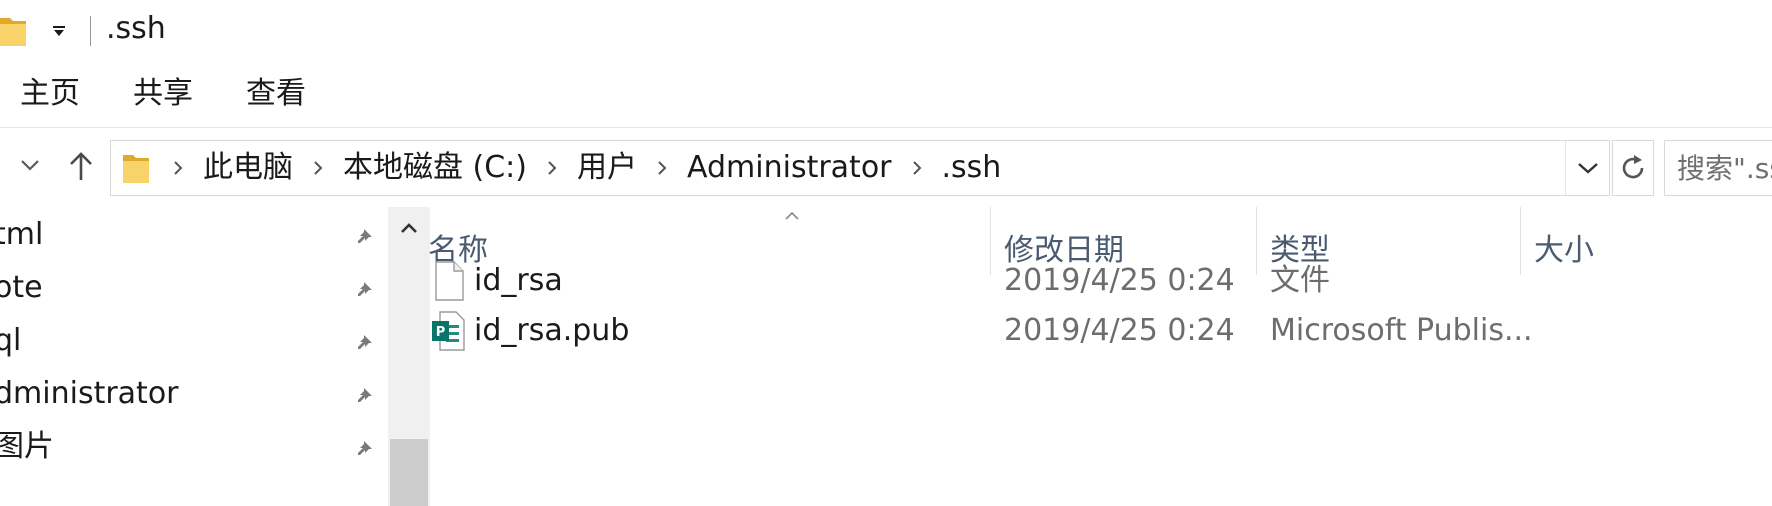 This screenshot has height=506, width=1772. Describe the element at coordinates (552, 330) in the screenshot. I see `file-name: id_rsa.pub` at that location.